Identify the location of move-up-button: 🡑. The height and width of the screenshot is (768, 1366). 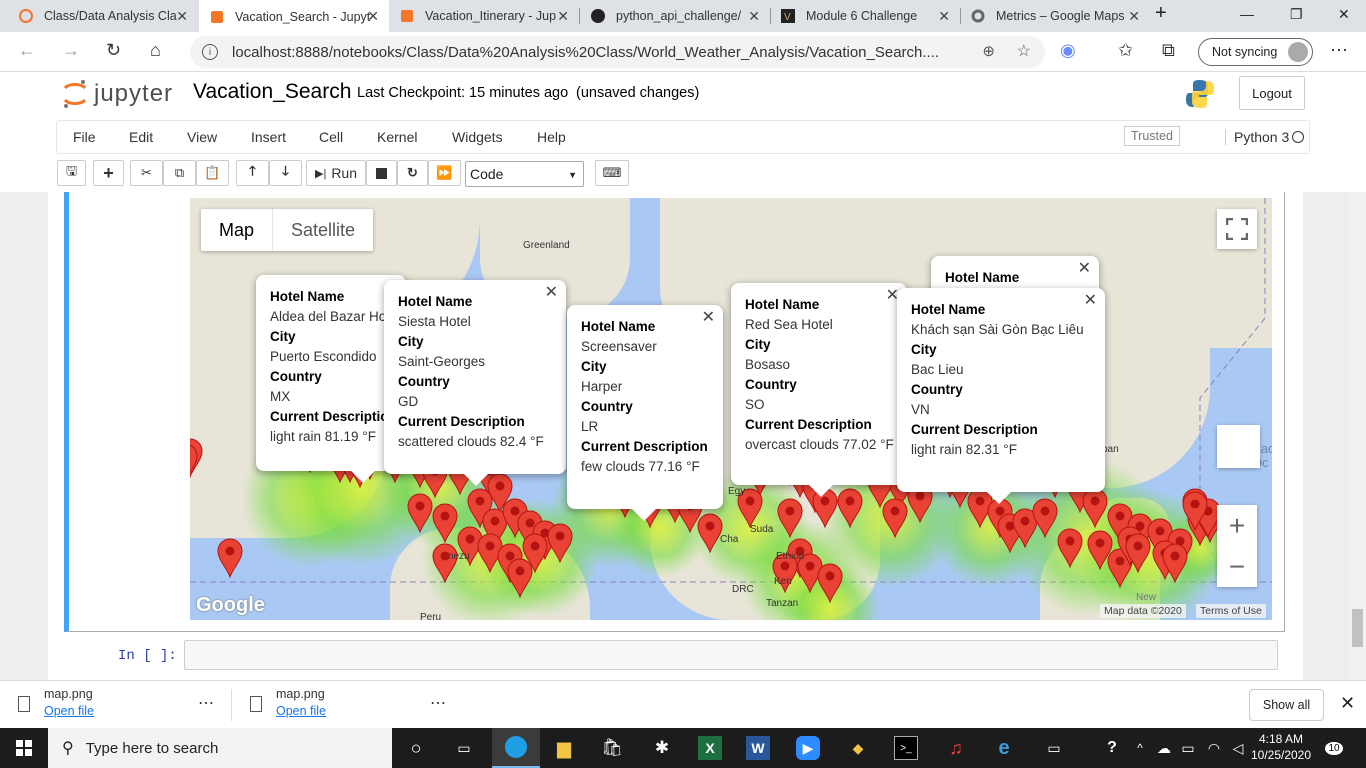
(252, 173).